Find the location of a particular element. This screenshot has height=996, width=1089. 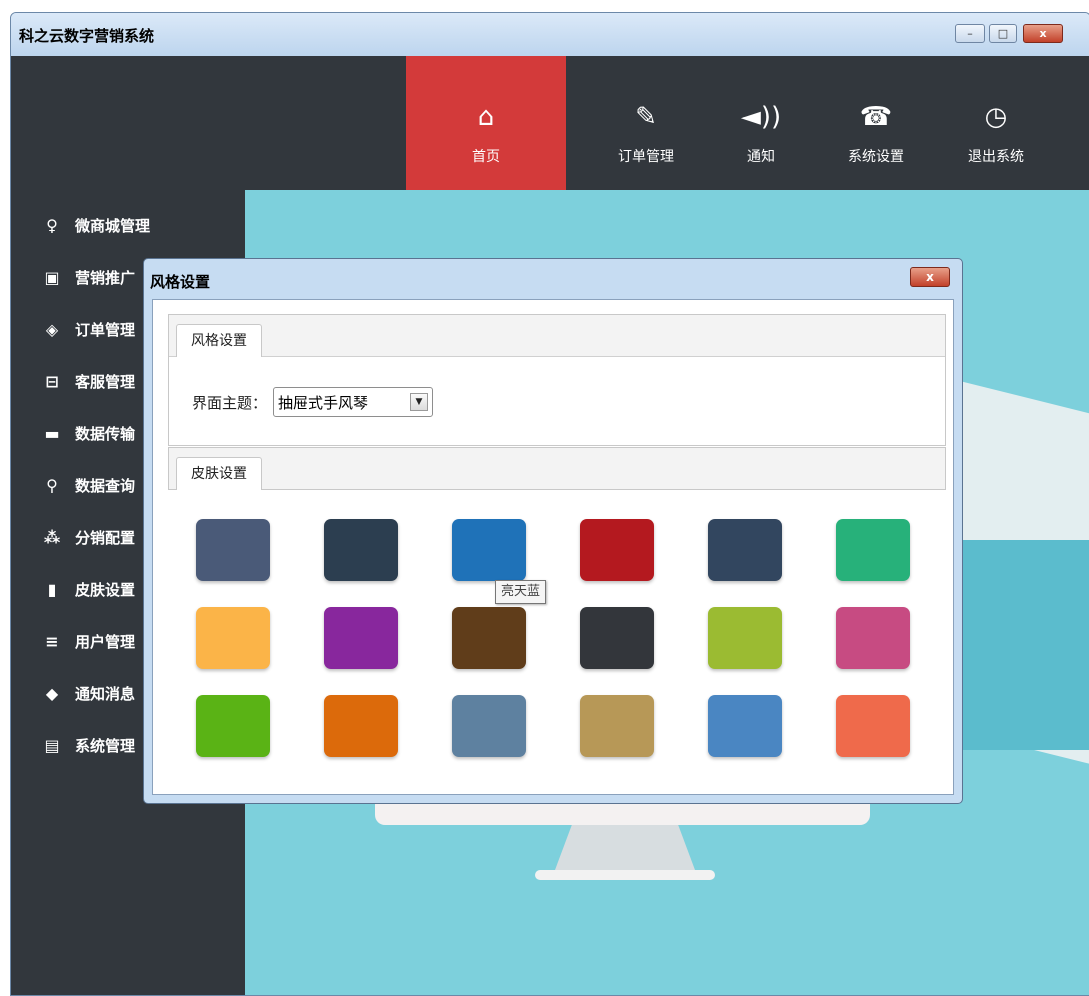

sidebar-item-5: ⚲ 数据查询 is located at coordinates (88, 485).